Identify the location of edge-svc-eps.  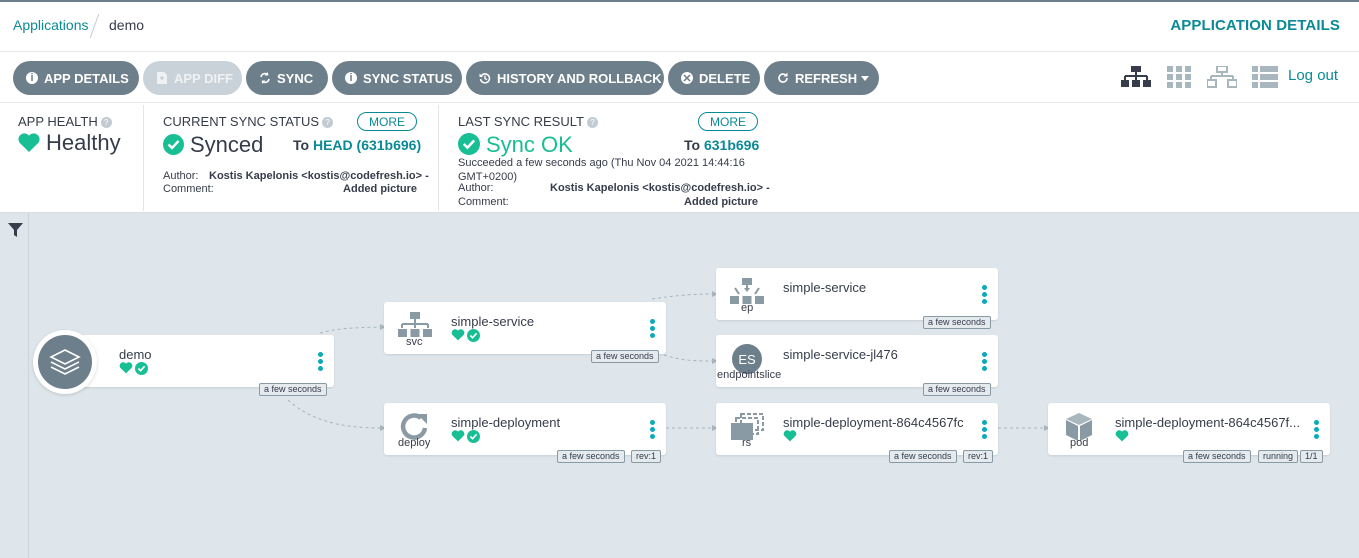
(688, 358).